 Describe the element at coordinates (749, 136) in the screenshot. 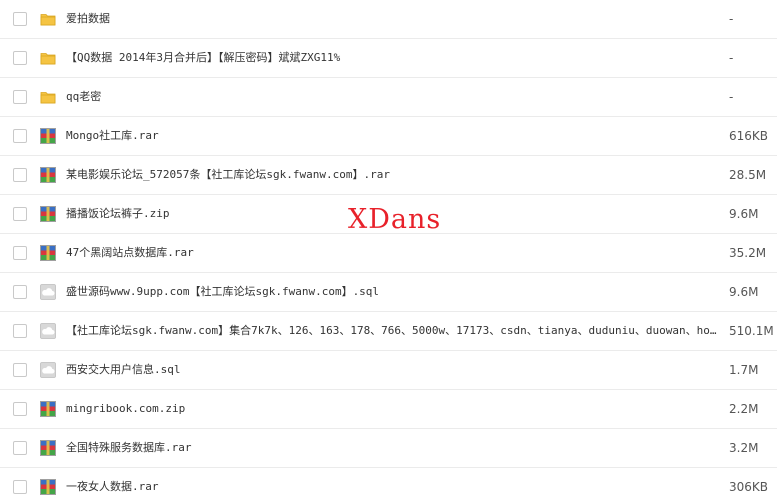

I see `file-size: 616KB` at that location.